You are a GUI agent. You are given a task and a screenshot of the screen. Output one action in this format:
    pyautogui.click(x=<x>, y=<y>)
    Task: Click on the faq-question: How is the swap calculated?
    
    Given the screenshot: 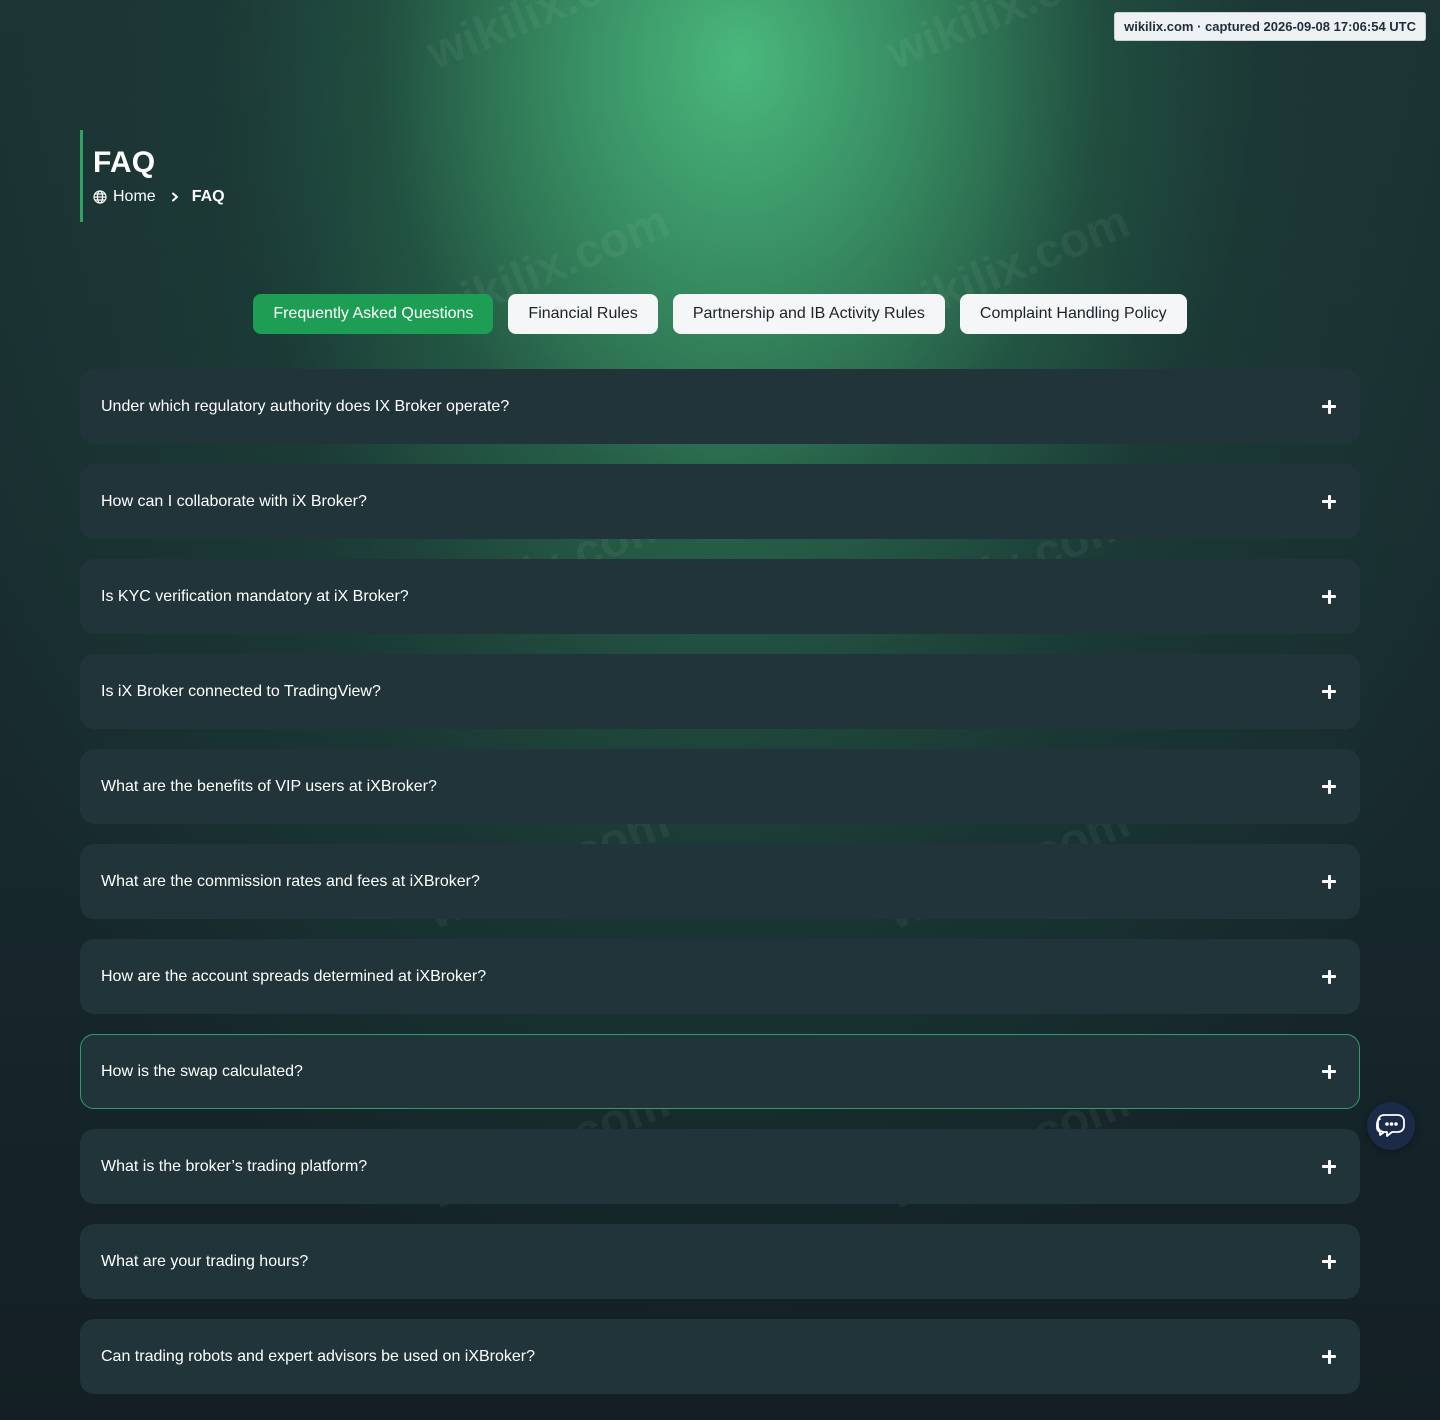 What is the action you would take?
    pyautogui.click(x=202, y=1071)
    